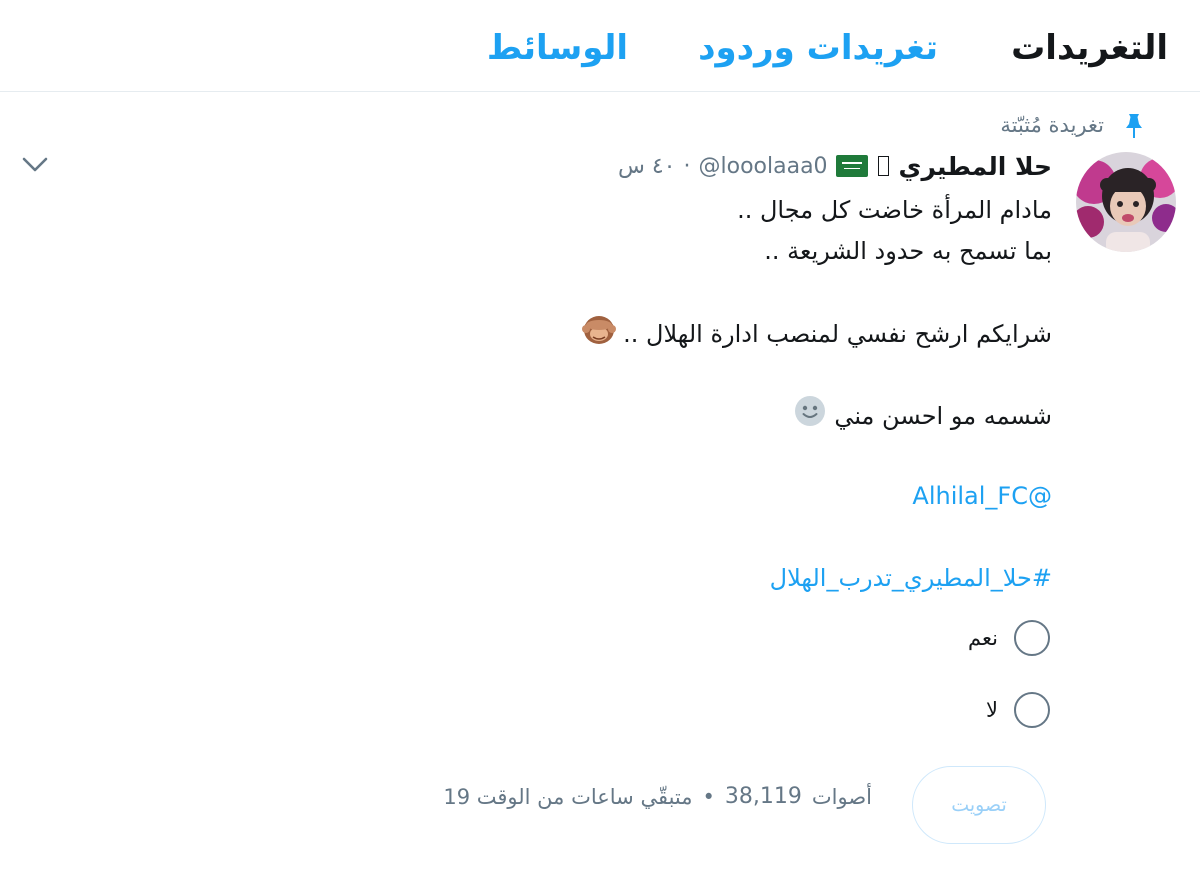 Image resolution: width=1200 pixels, height=894 pixels. What do you see at coordinates (1089, 48) in the screenshot?
I see `tab-tweets: التغريدات` at bounding box center [1089, 48].